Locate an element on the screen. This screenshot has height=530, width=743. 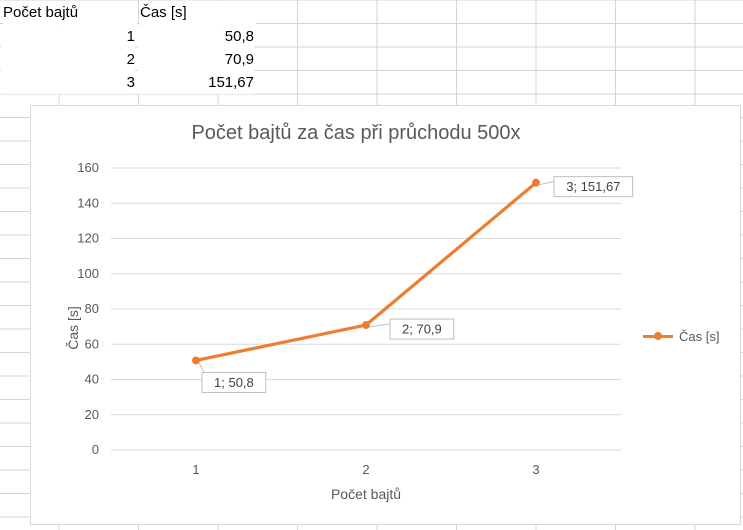
y-tick-label: 60 is located at coordinates (92, 343).